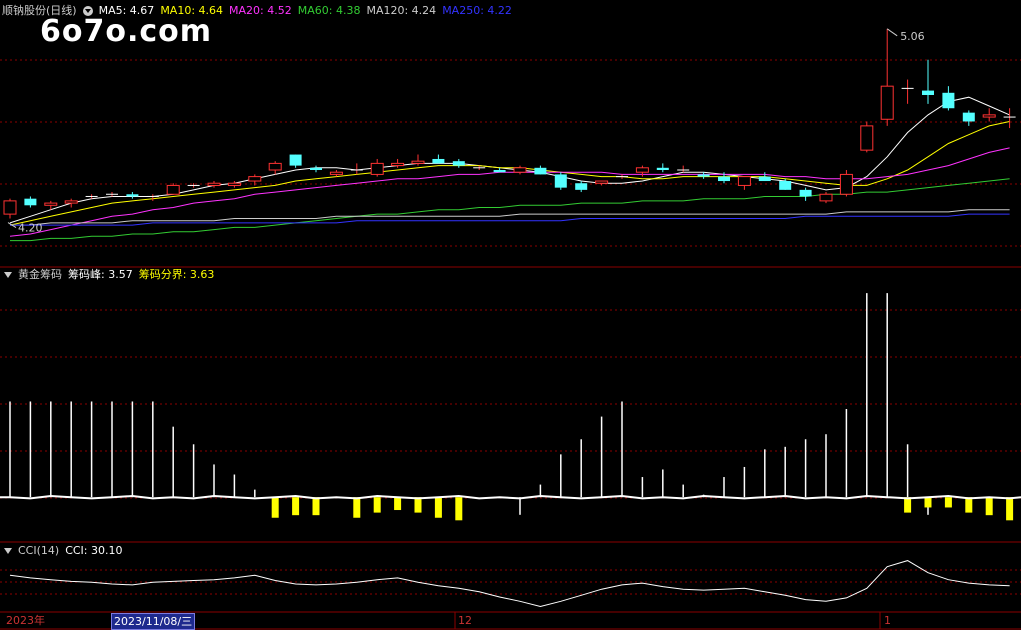  I want to click on cci-title: CCI(14), so click(39, 550).